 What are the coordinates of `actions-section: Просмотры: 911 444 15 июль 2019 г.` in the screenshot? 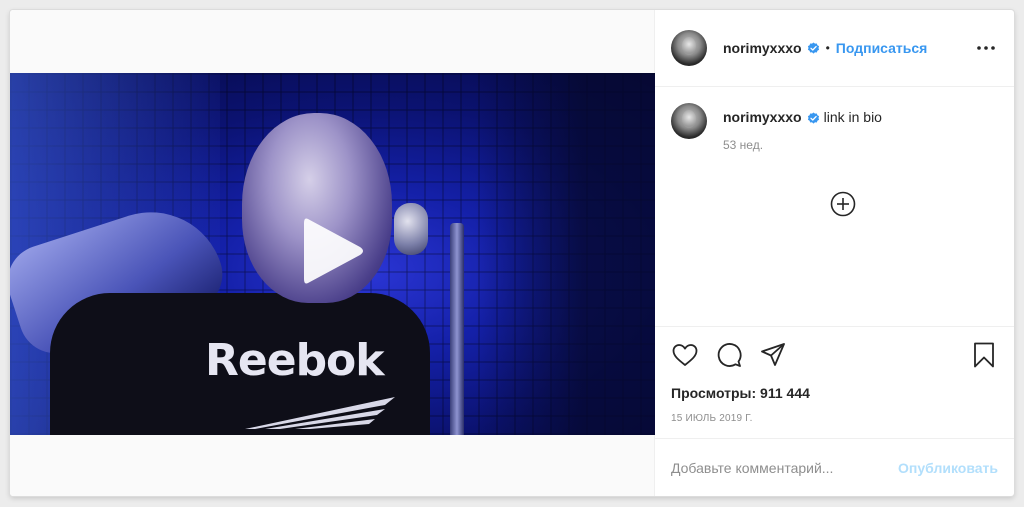 It's located at (834, 375).